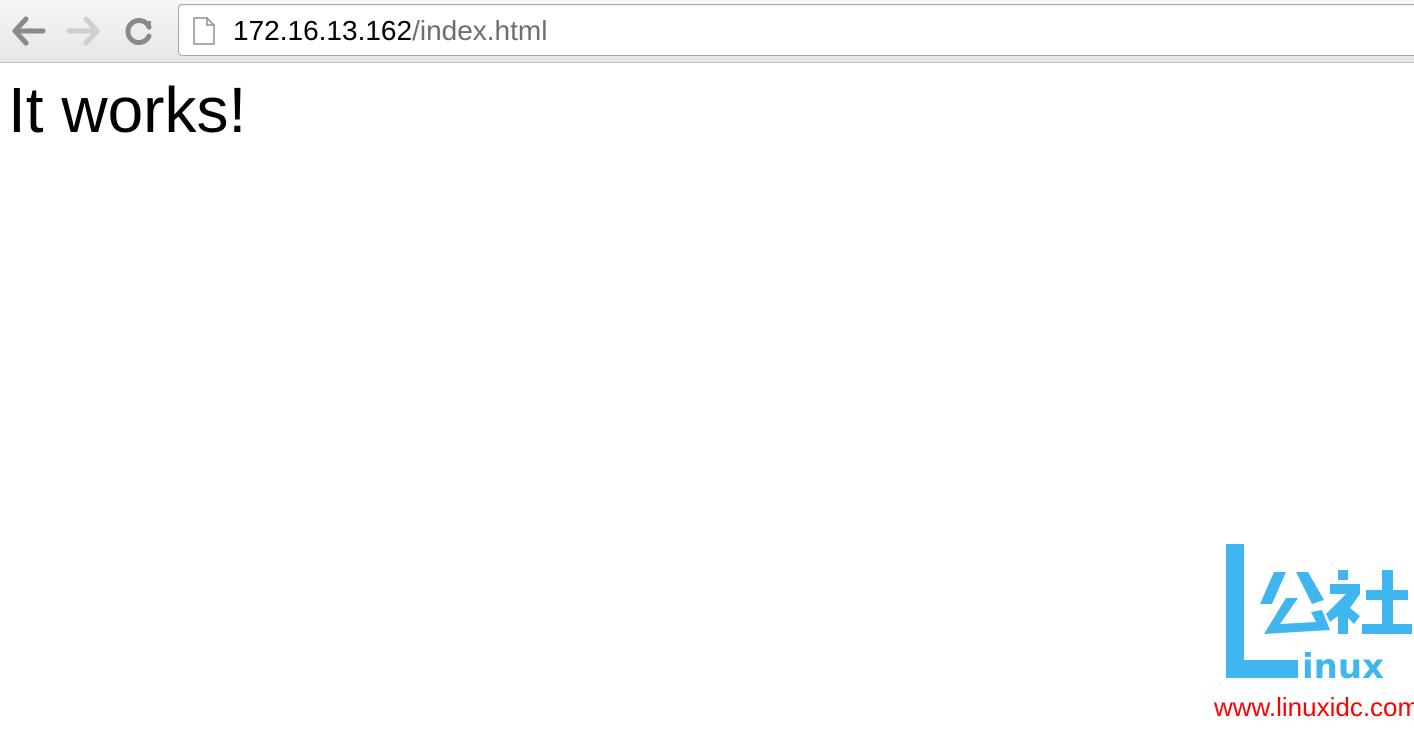  I want to click on document-icon, so click(204, 31).